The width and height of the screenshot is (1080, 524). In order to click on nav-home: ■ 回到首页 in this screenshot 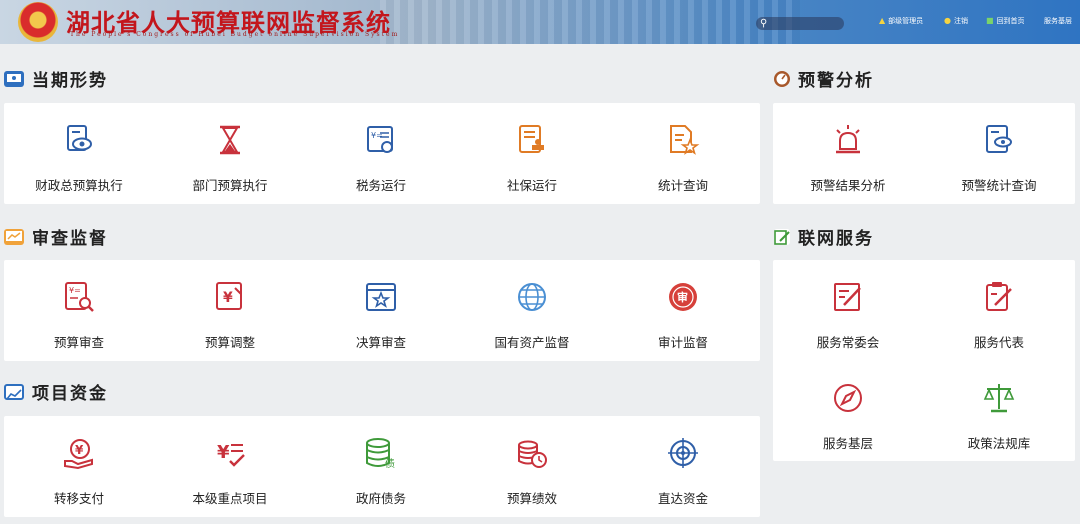, I will do `click(1005, 21)`.